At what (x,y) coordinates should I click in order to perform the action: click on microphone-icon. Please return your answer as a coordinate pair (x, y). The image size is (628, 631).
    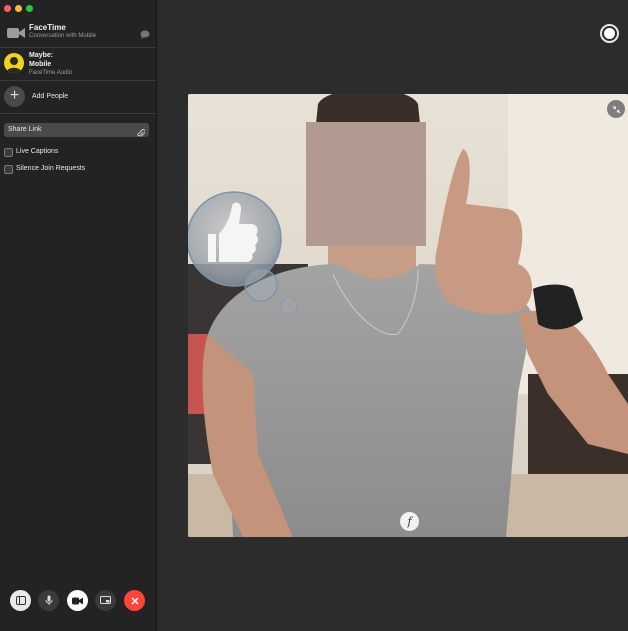
    Looking at the image, I should click on (48, 600).